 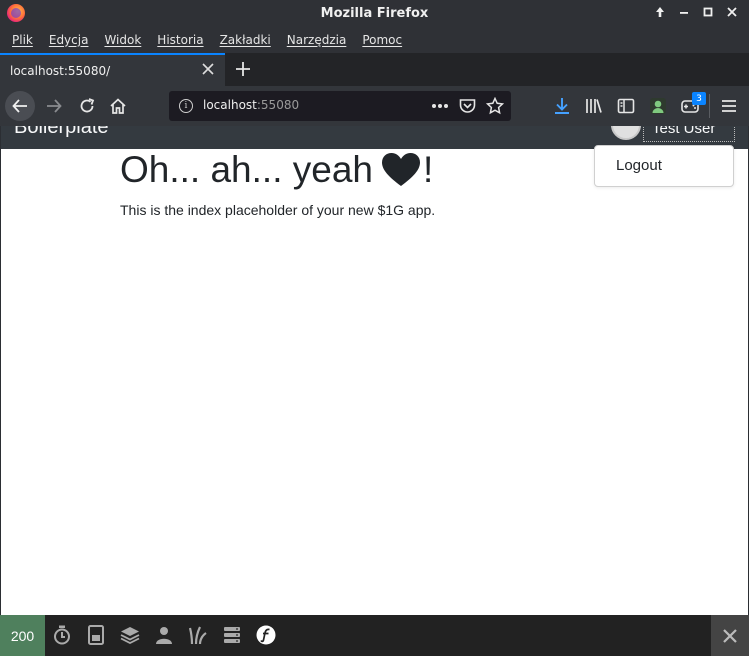 I want to click on url-bar: i localhost:55080, so click(x=340, y=106).